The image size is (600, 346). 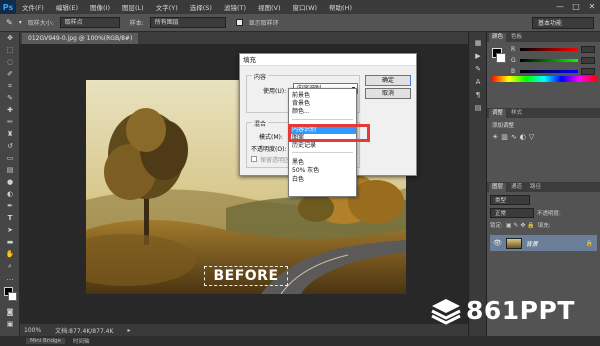 What do you see at coordinates (563, 23) in the screenshot?
I see `workspace-select: 基本功能` at bounding box center [563, 23].